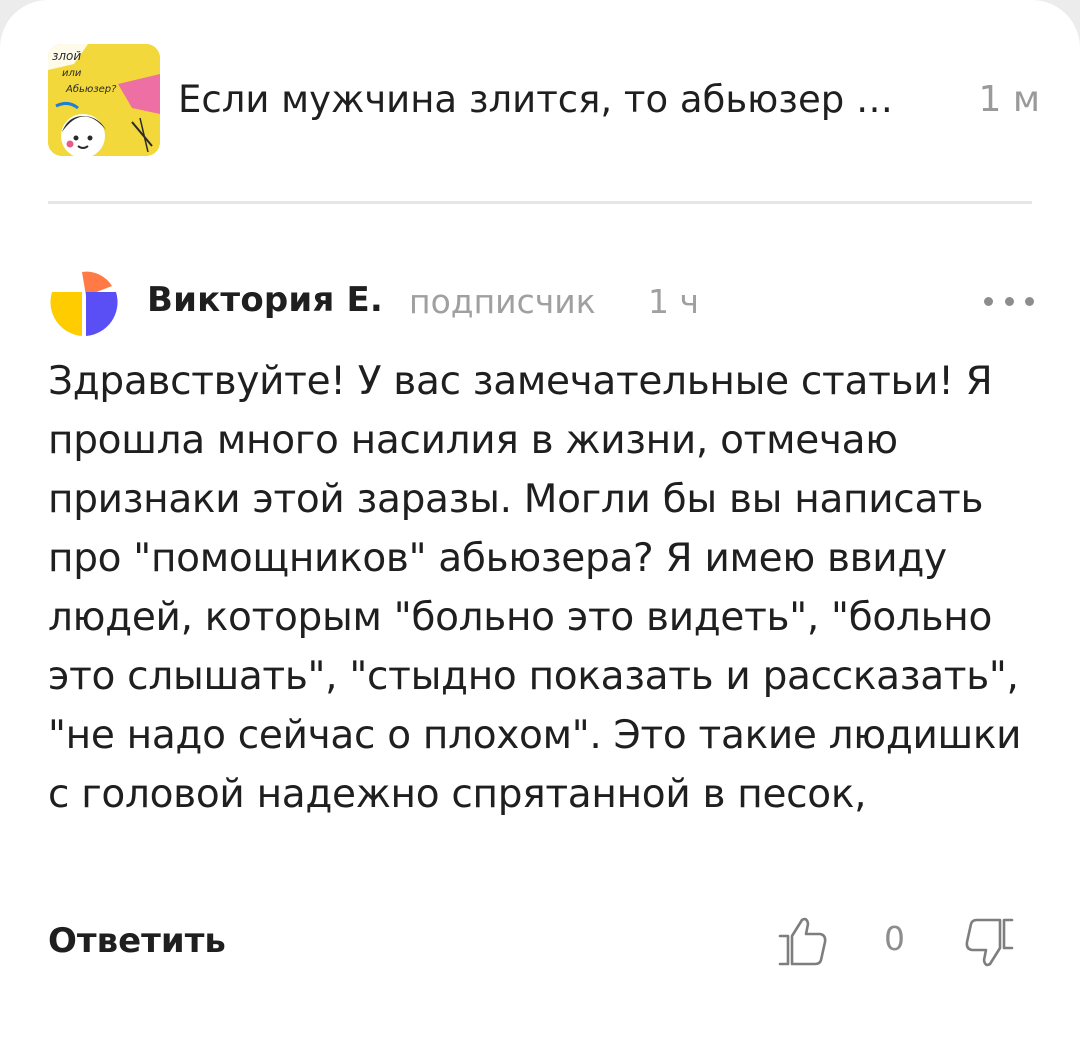  What do you see at coordinates (66, 56) in the screenshot?
I see `thumb-text-1: злой` at bounding box center [66, 56].